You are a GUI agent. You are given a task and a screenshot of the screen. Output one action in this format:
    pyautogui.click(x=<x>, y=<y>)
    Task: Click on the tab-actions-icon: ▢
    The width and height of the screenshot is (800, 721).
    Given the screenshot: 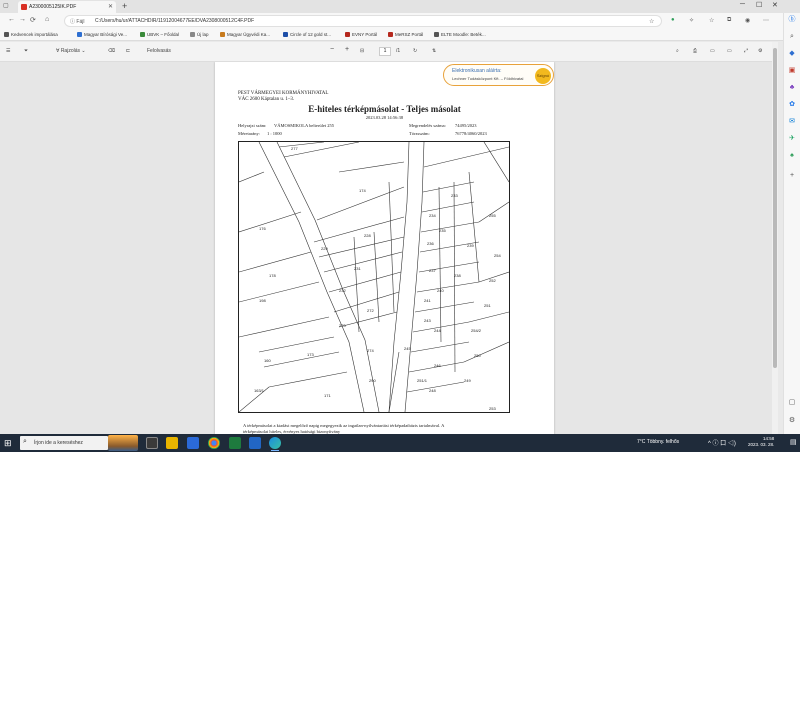 What is the action you would take?
    pyautogui.click(x=6, y=5)
    